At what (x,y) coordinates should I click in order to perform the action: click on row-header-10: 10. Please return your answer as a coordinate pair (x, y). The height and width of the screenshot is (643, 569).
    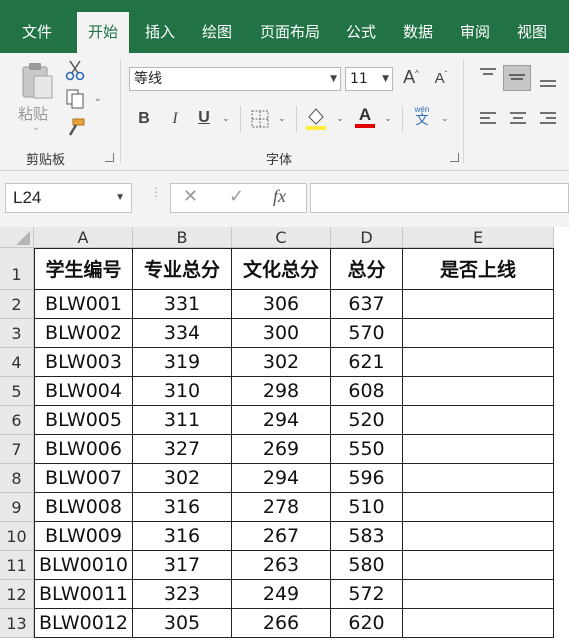
    Looking at the image, I should click on (17, 536).